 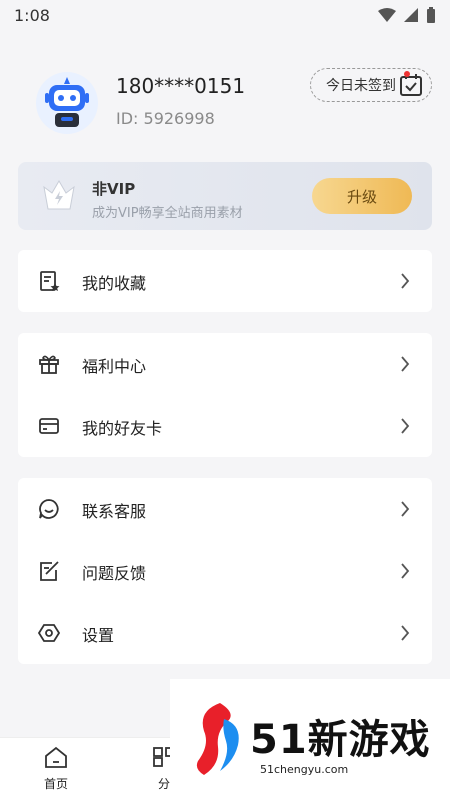 I want to click on checkin-button: 今日未签到, so click(x=371, y=85).